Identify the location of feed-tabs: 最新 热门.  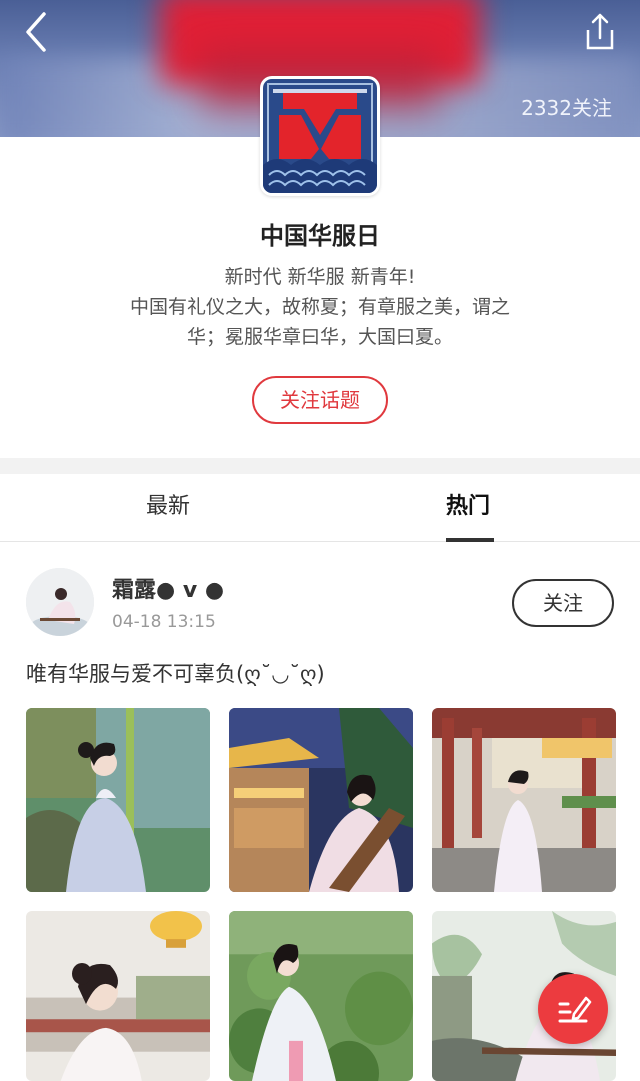
(320, 508).